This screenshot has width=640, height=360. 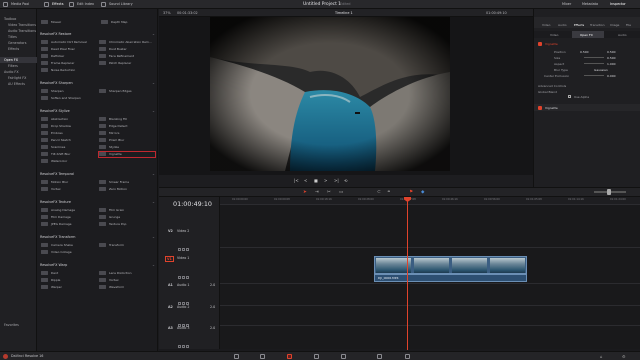 What do you see at coordinates (69, 224) in the screenshot?
I see `fx-item: JPEG Damage` at bounding box center [69, 224].